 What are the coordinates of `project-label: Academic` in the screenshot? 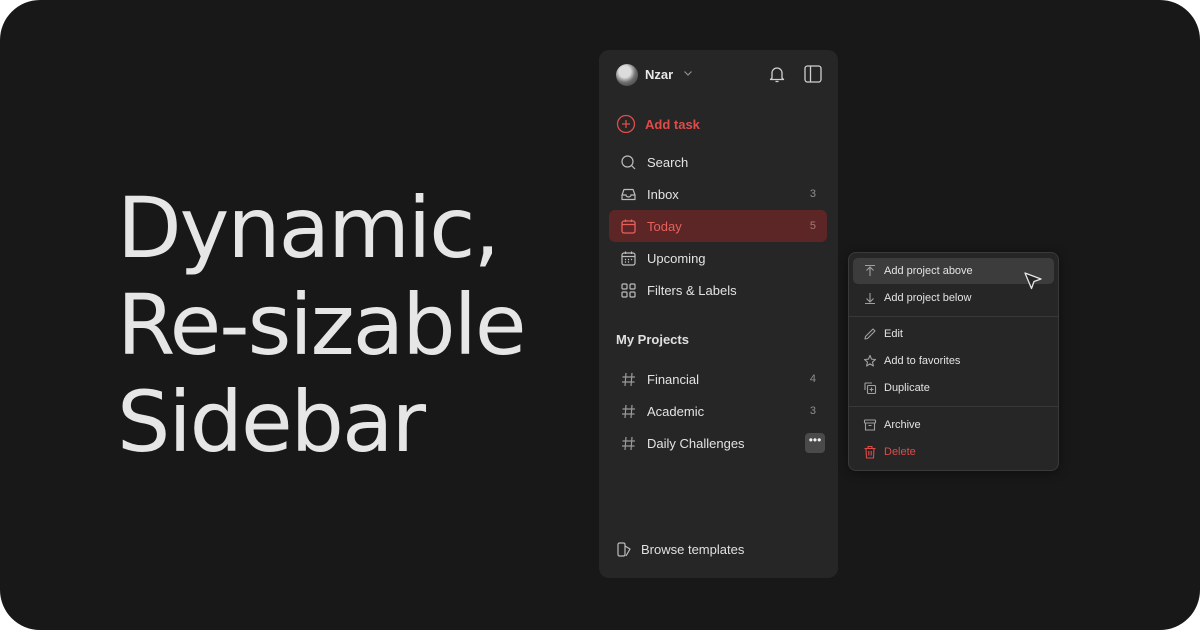 It's located at (676, 411).